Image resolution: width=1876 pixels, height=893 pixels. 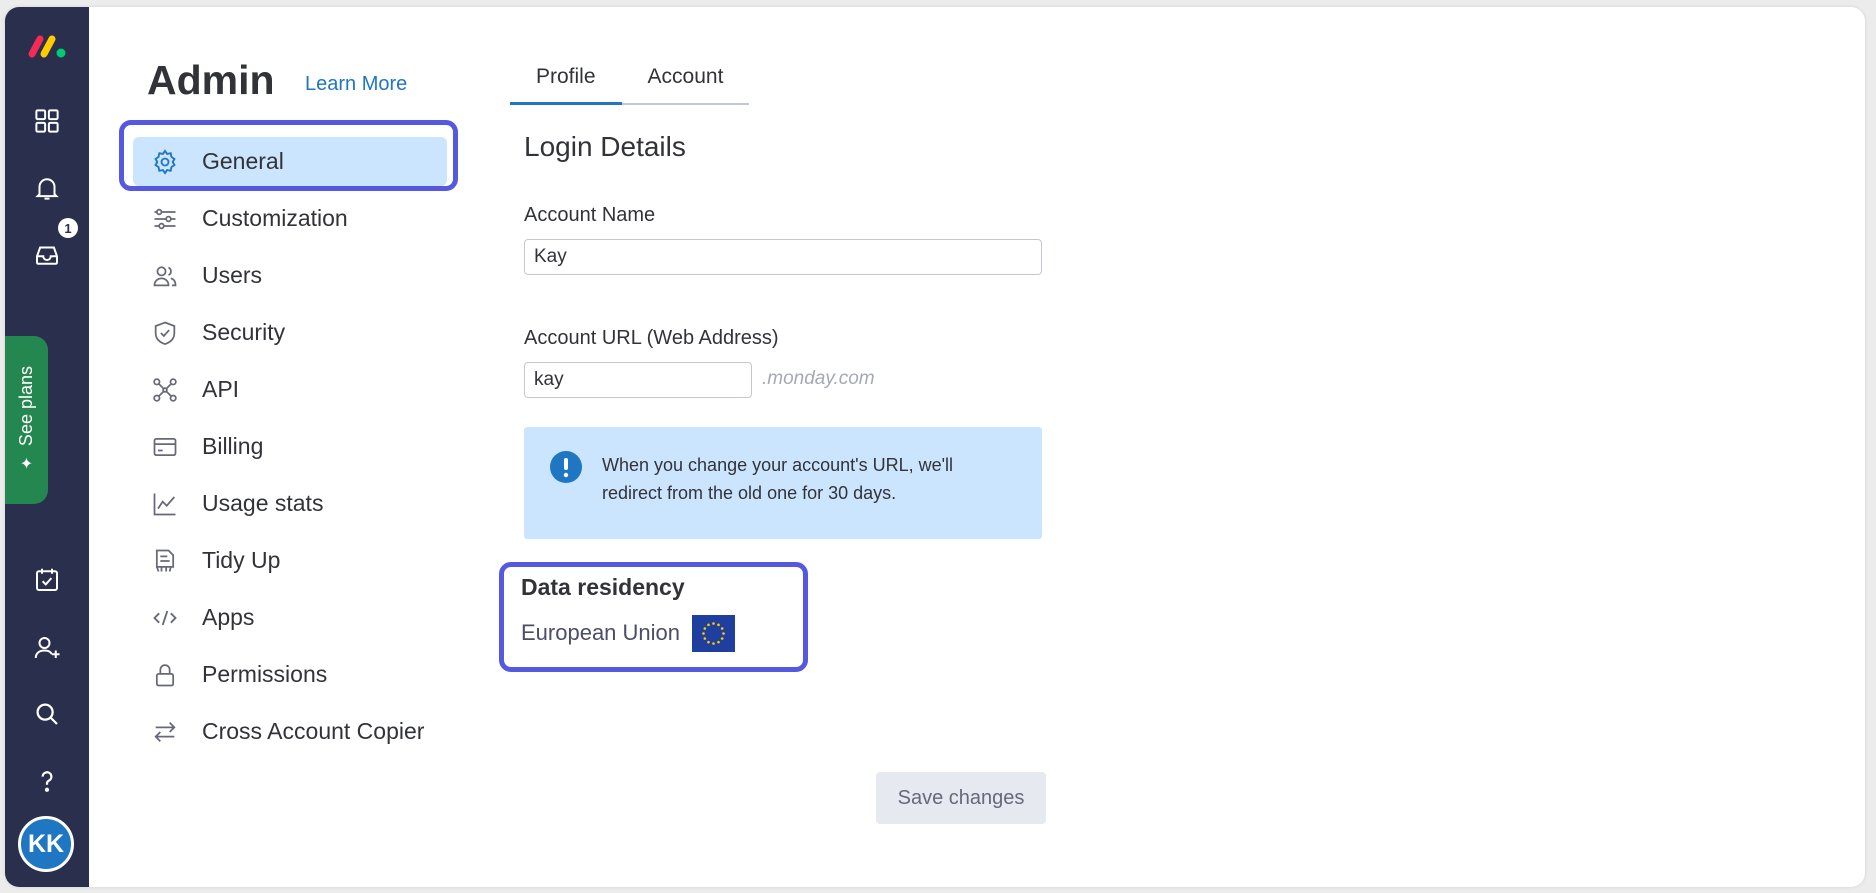 I want to click on left-rail: 1 See plans ✦ KK, so click(x=47, y=447).